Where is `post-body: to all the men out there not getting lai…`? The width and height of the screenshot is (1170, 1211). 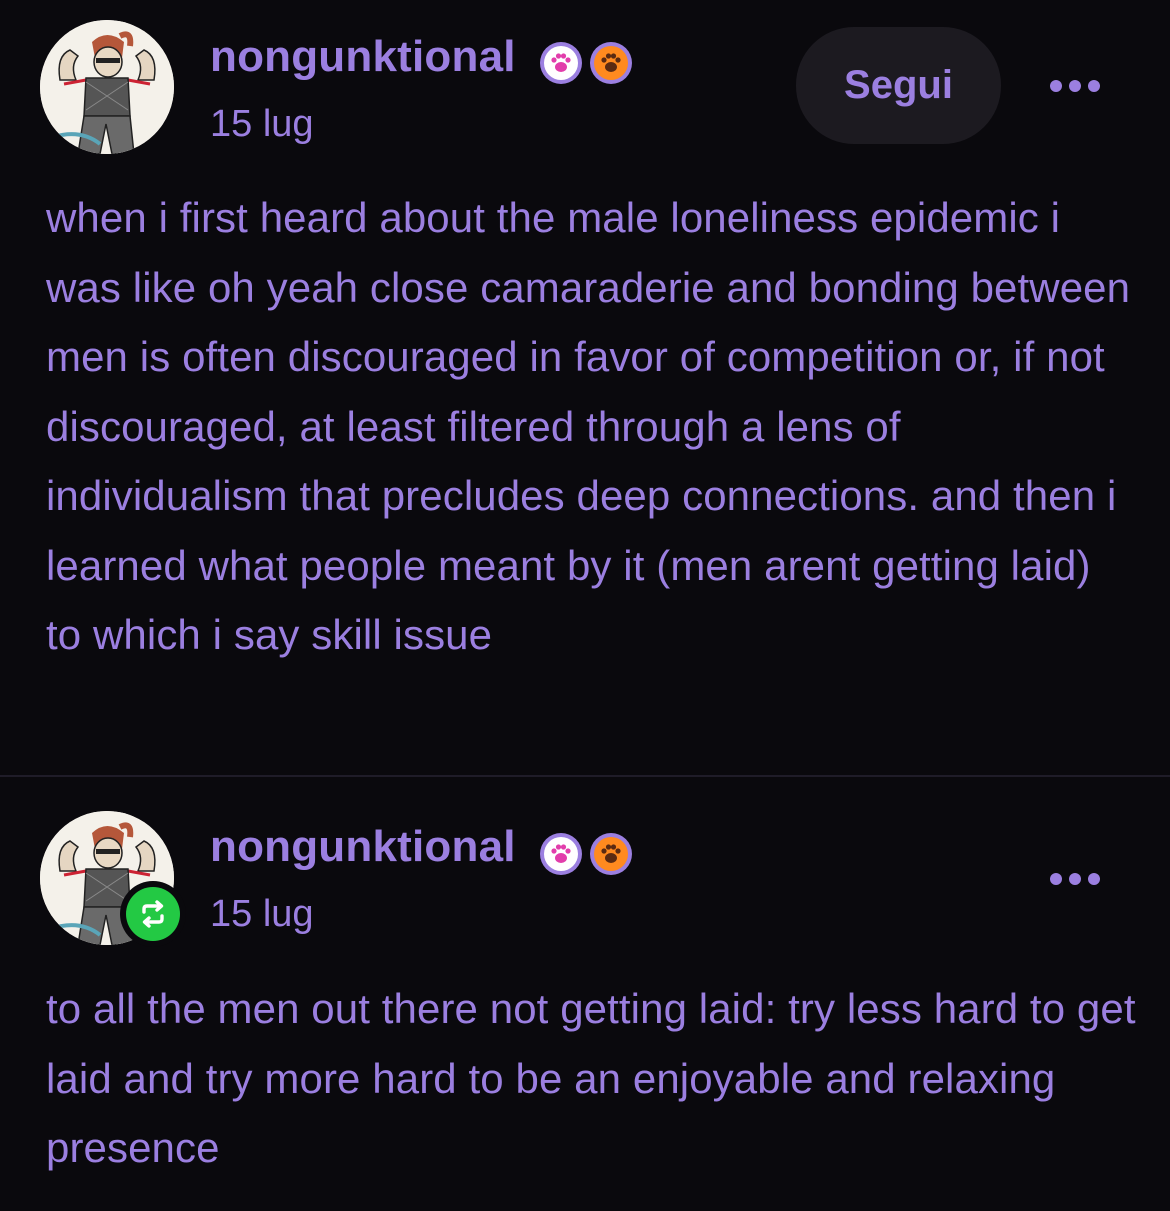 post-body: to all the men out there not getting lai… is located at coordinates (591, 1078).